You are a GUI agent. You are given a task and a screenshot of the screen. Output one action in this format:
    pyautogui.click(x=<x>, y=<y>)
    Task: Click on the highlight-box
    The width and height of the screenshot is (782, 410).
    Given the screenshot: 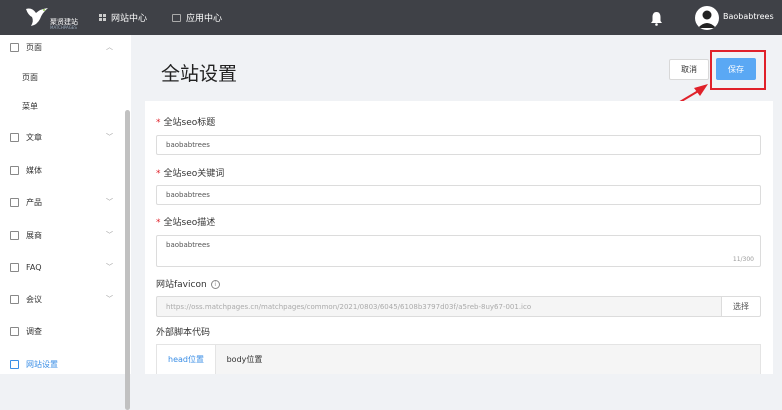 What is the action you would take?
    pyautogui.click(x=738, y=70)
    